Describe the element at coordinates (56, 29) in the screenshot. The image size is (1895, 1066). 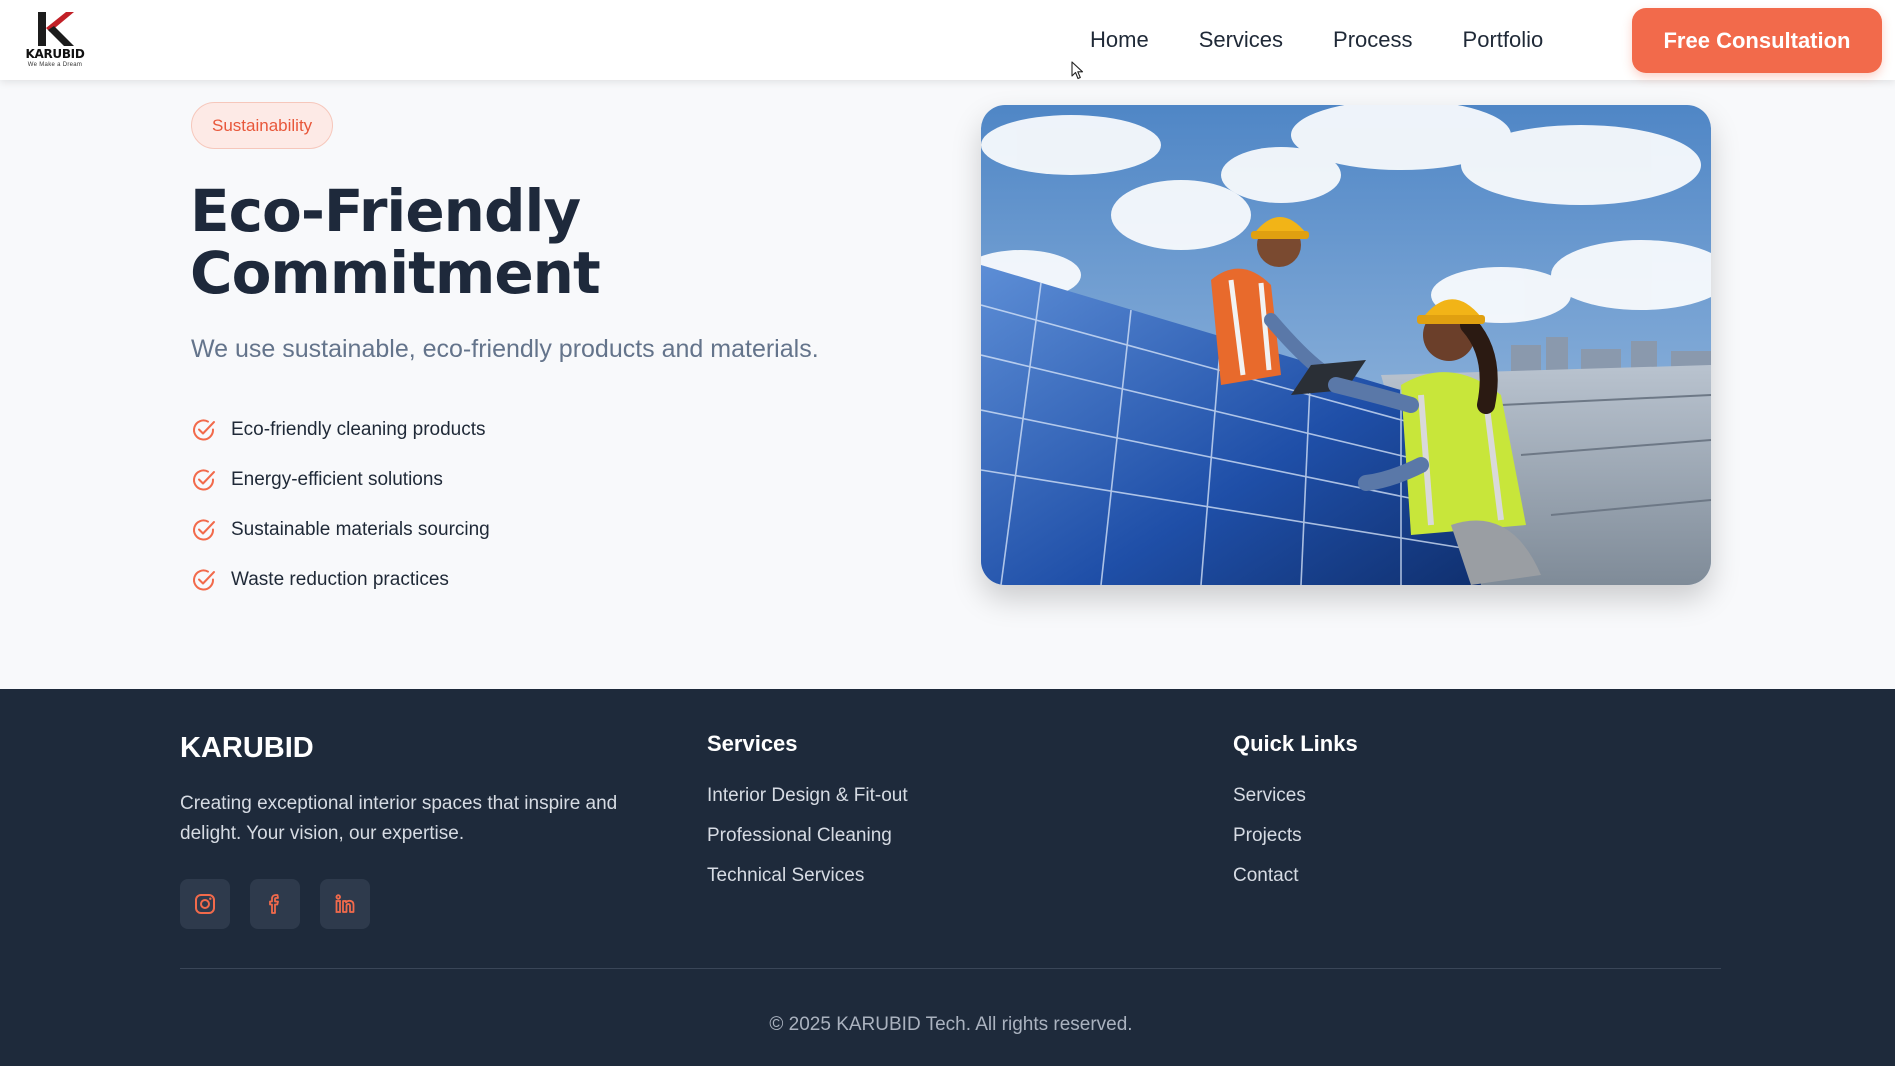
I see `k-letter-logo-icon` at that location.